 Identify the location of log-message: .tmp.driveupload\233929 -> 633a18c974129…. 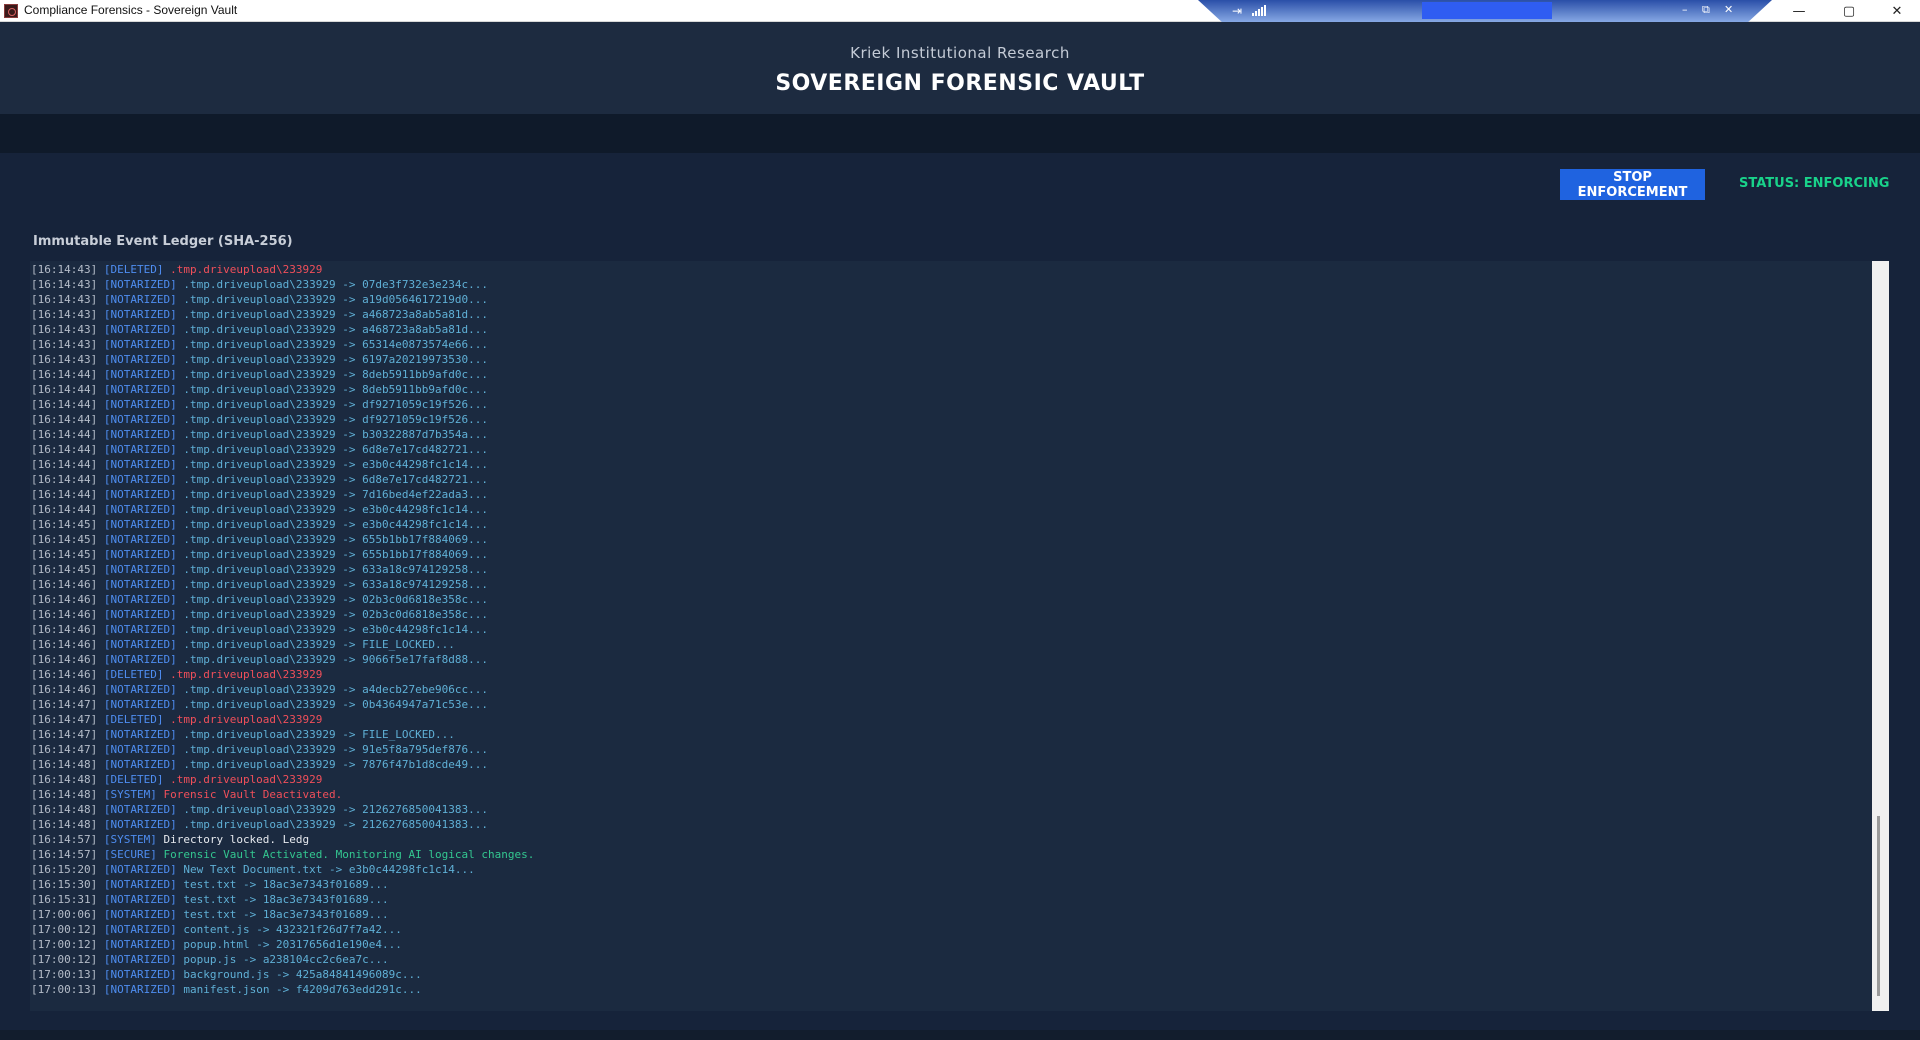
(335, 569).